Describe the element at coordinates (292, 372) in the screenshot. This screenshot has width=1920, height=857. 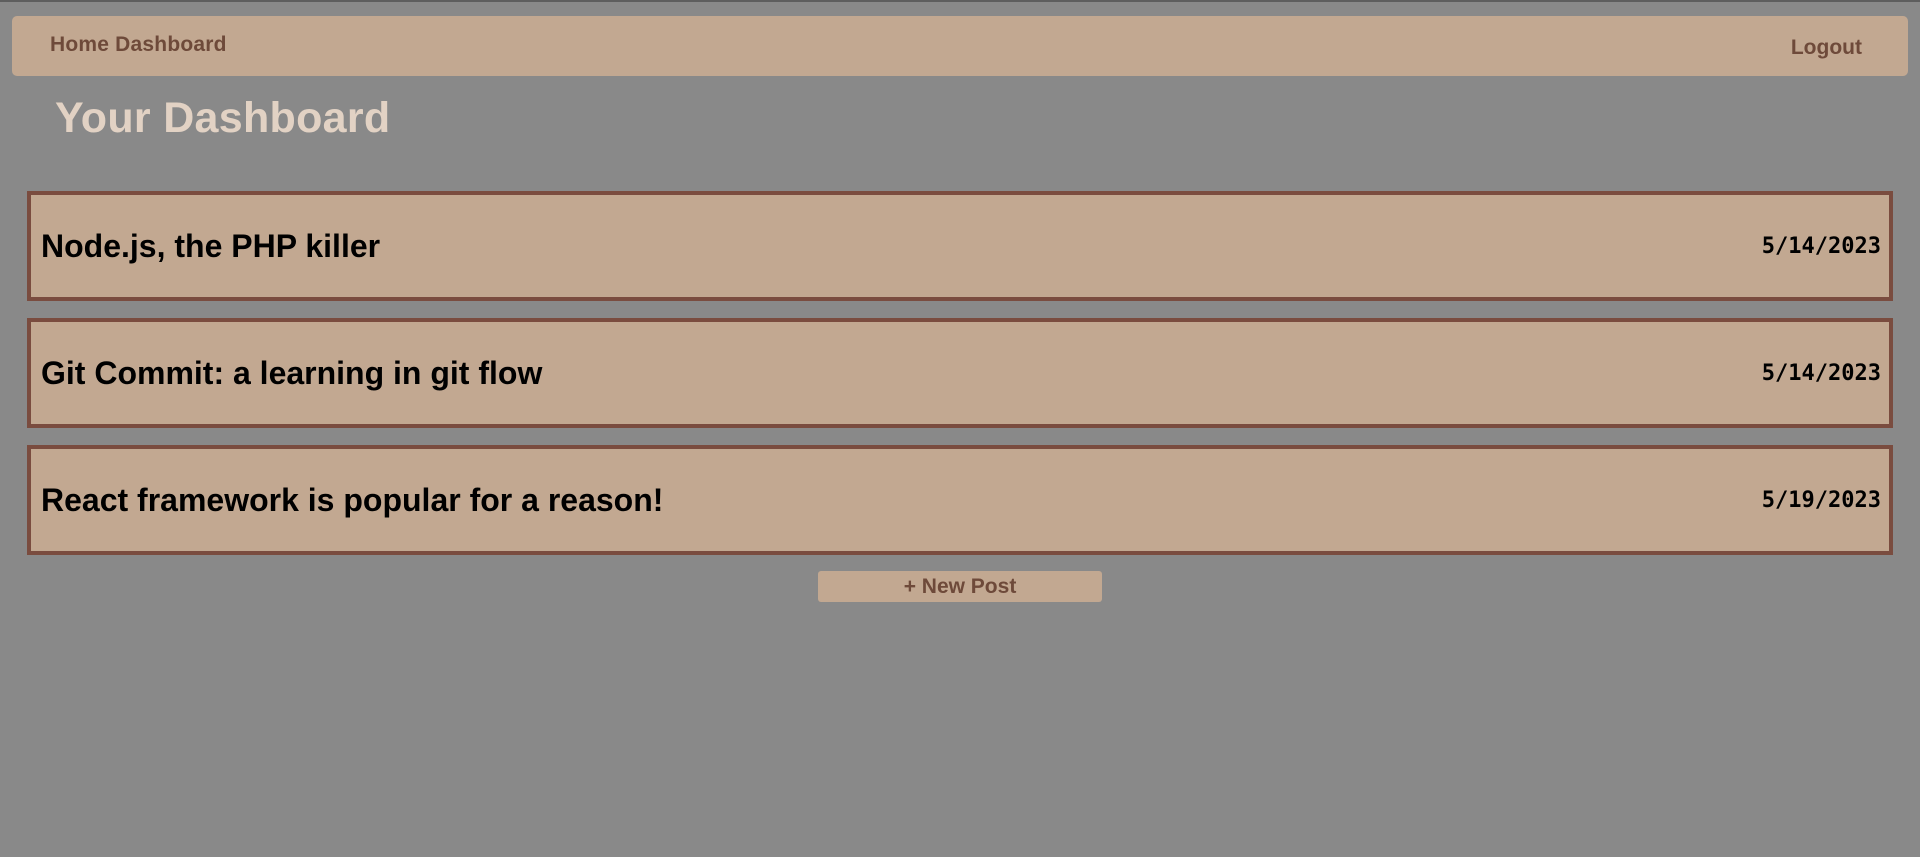
I see `post-title: Git Commit: a learning in git flow` at that location.